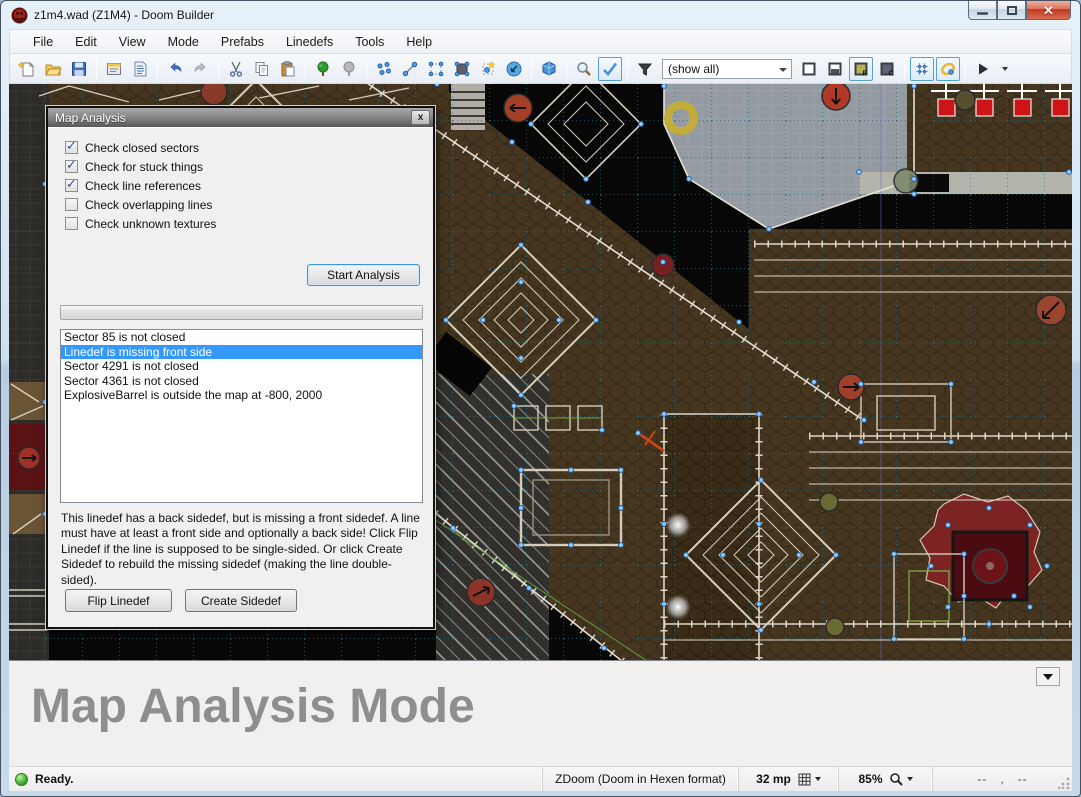  What do you see at coordinates (86, 42) in the screenshot?
I see `menu-edit: Edit` at bounding box center [86, 42].